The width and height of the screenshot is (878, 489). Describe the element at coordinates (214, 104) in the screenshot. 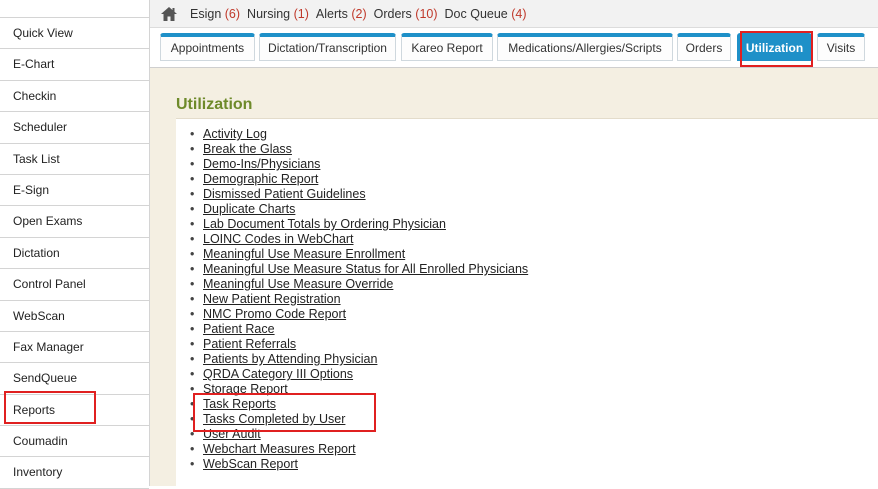

I see `page-title: Utilization` at that location.